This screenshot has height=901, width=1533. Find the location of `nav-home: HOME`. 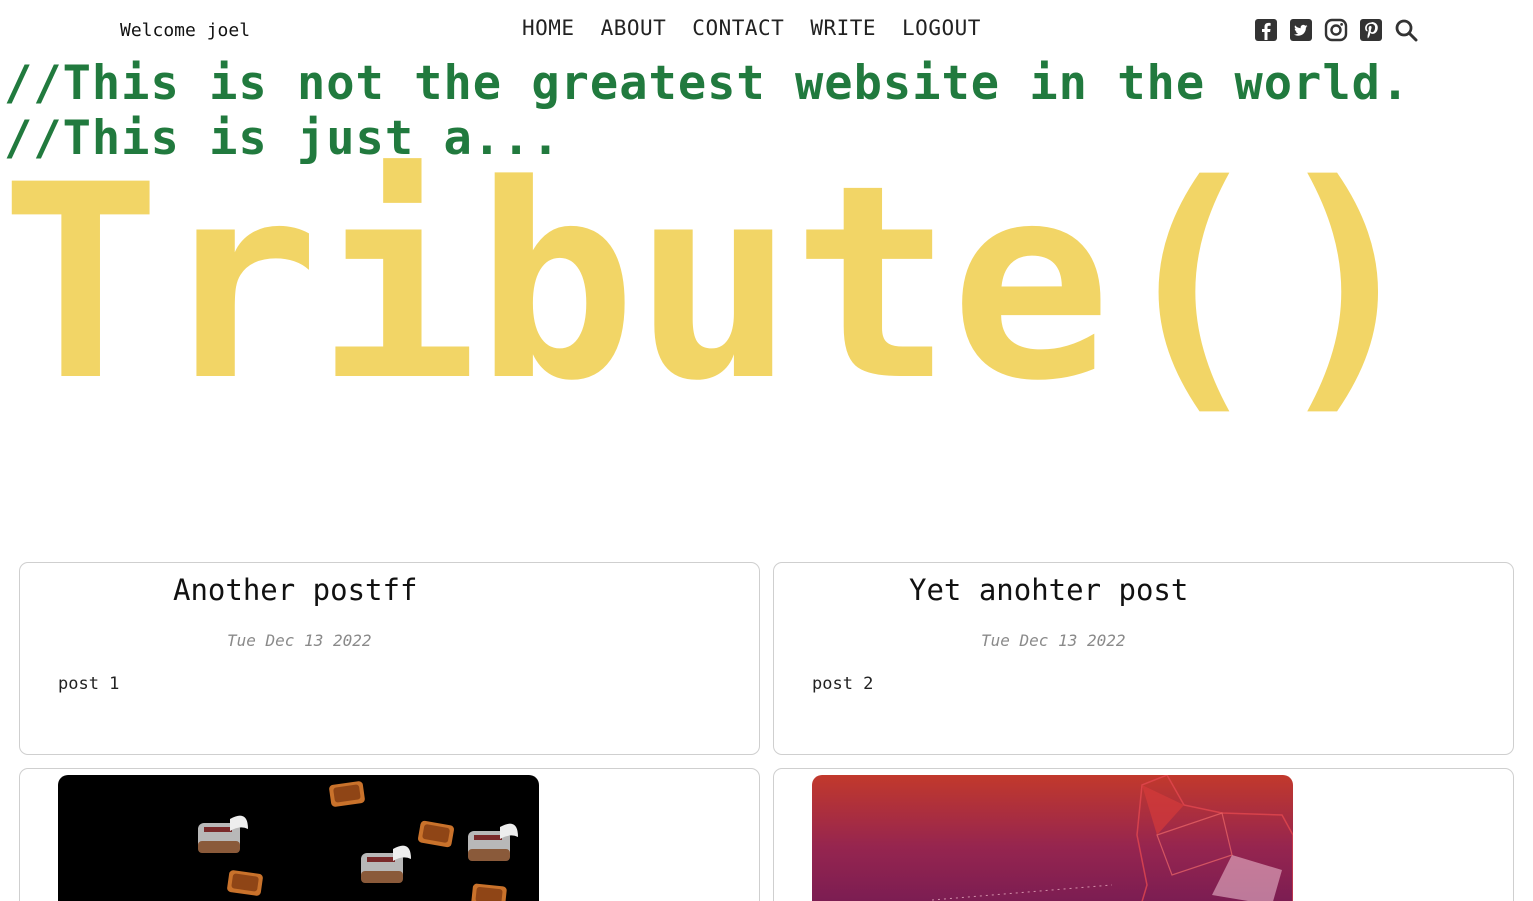

nav-home: HOME is located at coordinates (548, 28).